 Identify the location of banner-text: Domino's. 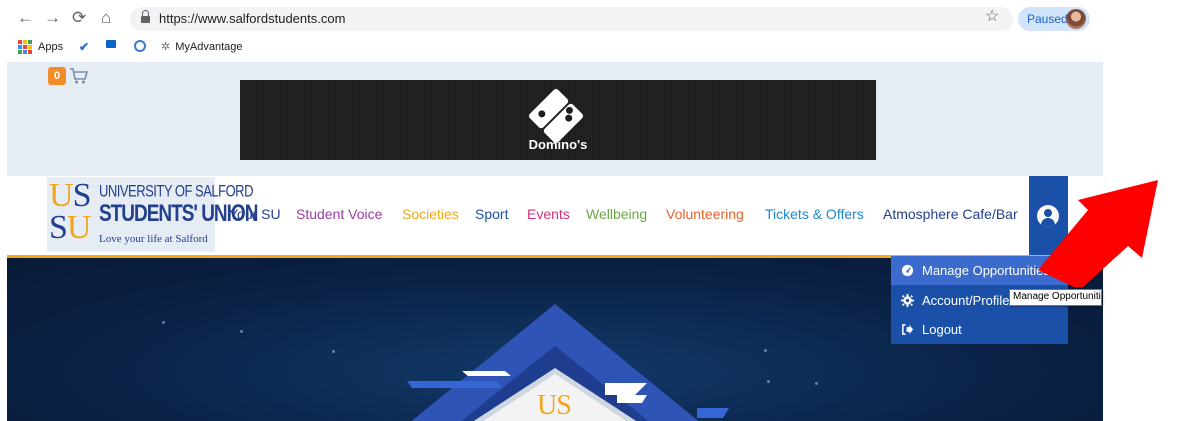
(558, 144).